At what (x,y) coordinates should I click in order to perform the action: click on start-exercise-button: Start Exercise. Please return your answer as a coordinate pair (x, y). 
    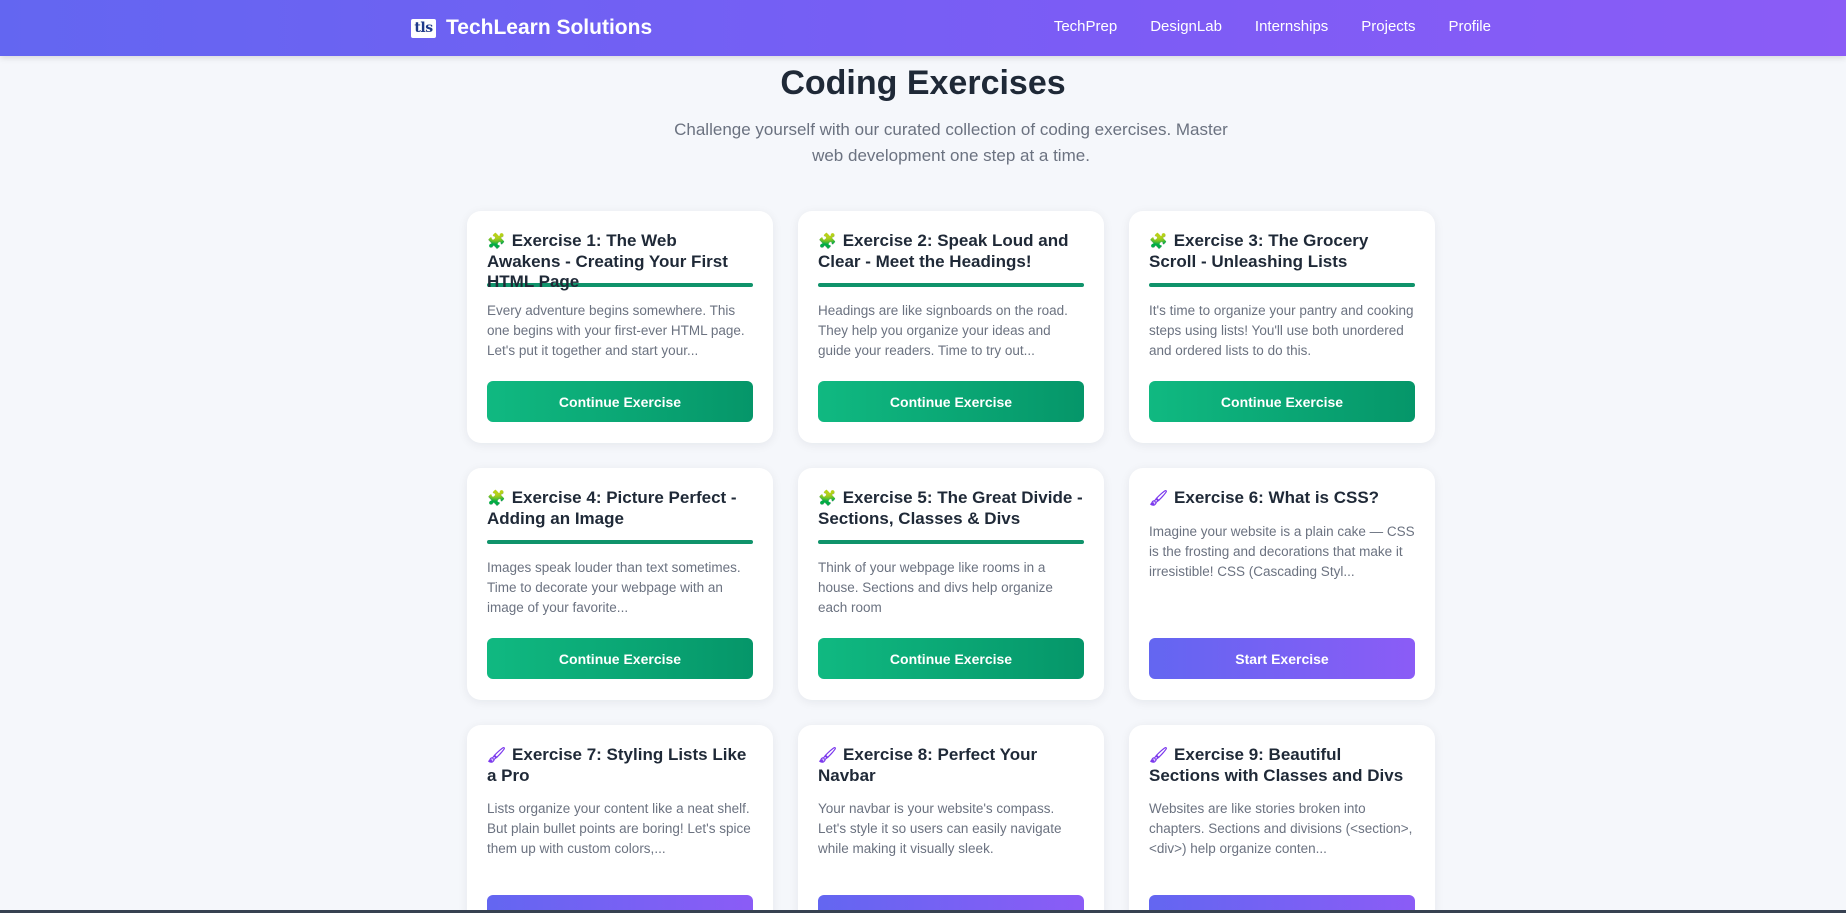
    Looking at the image, I should click on (1282, 658).